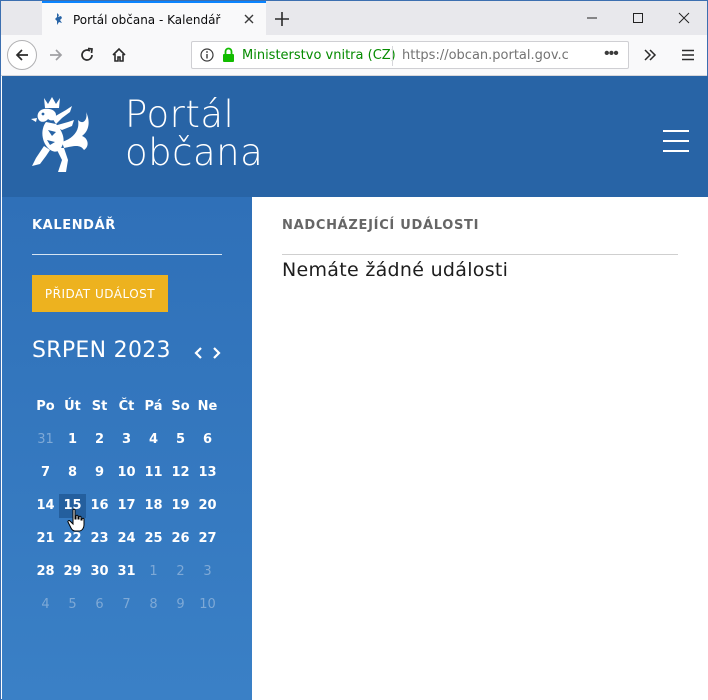 Image resolution: width=708 pixels, height=700 pixels. I want to click on close-tab-icon, so click(249, 19).